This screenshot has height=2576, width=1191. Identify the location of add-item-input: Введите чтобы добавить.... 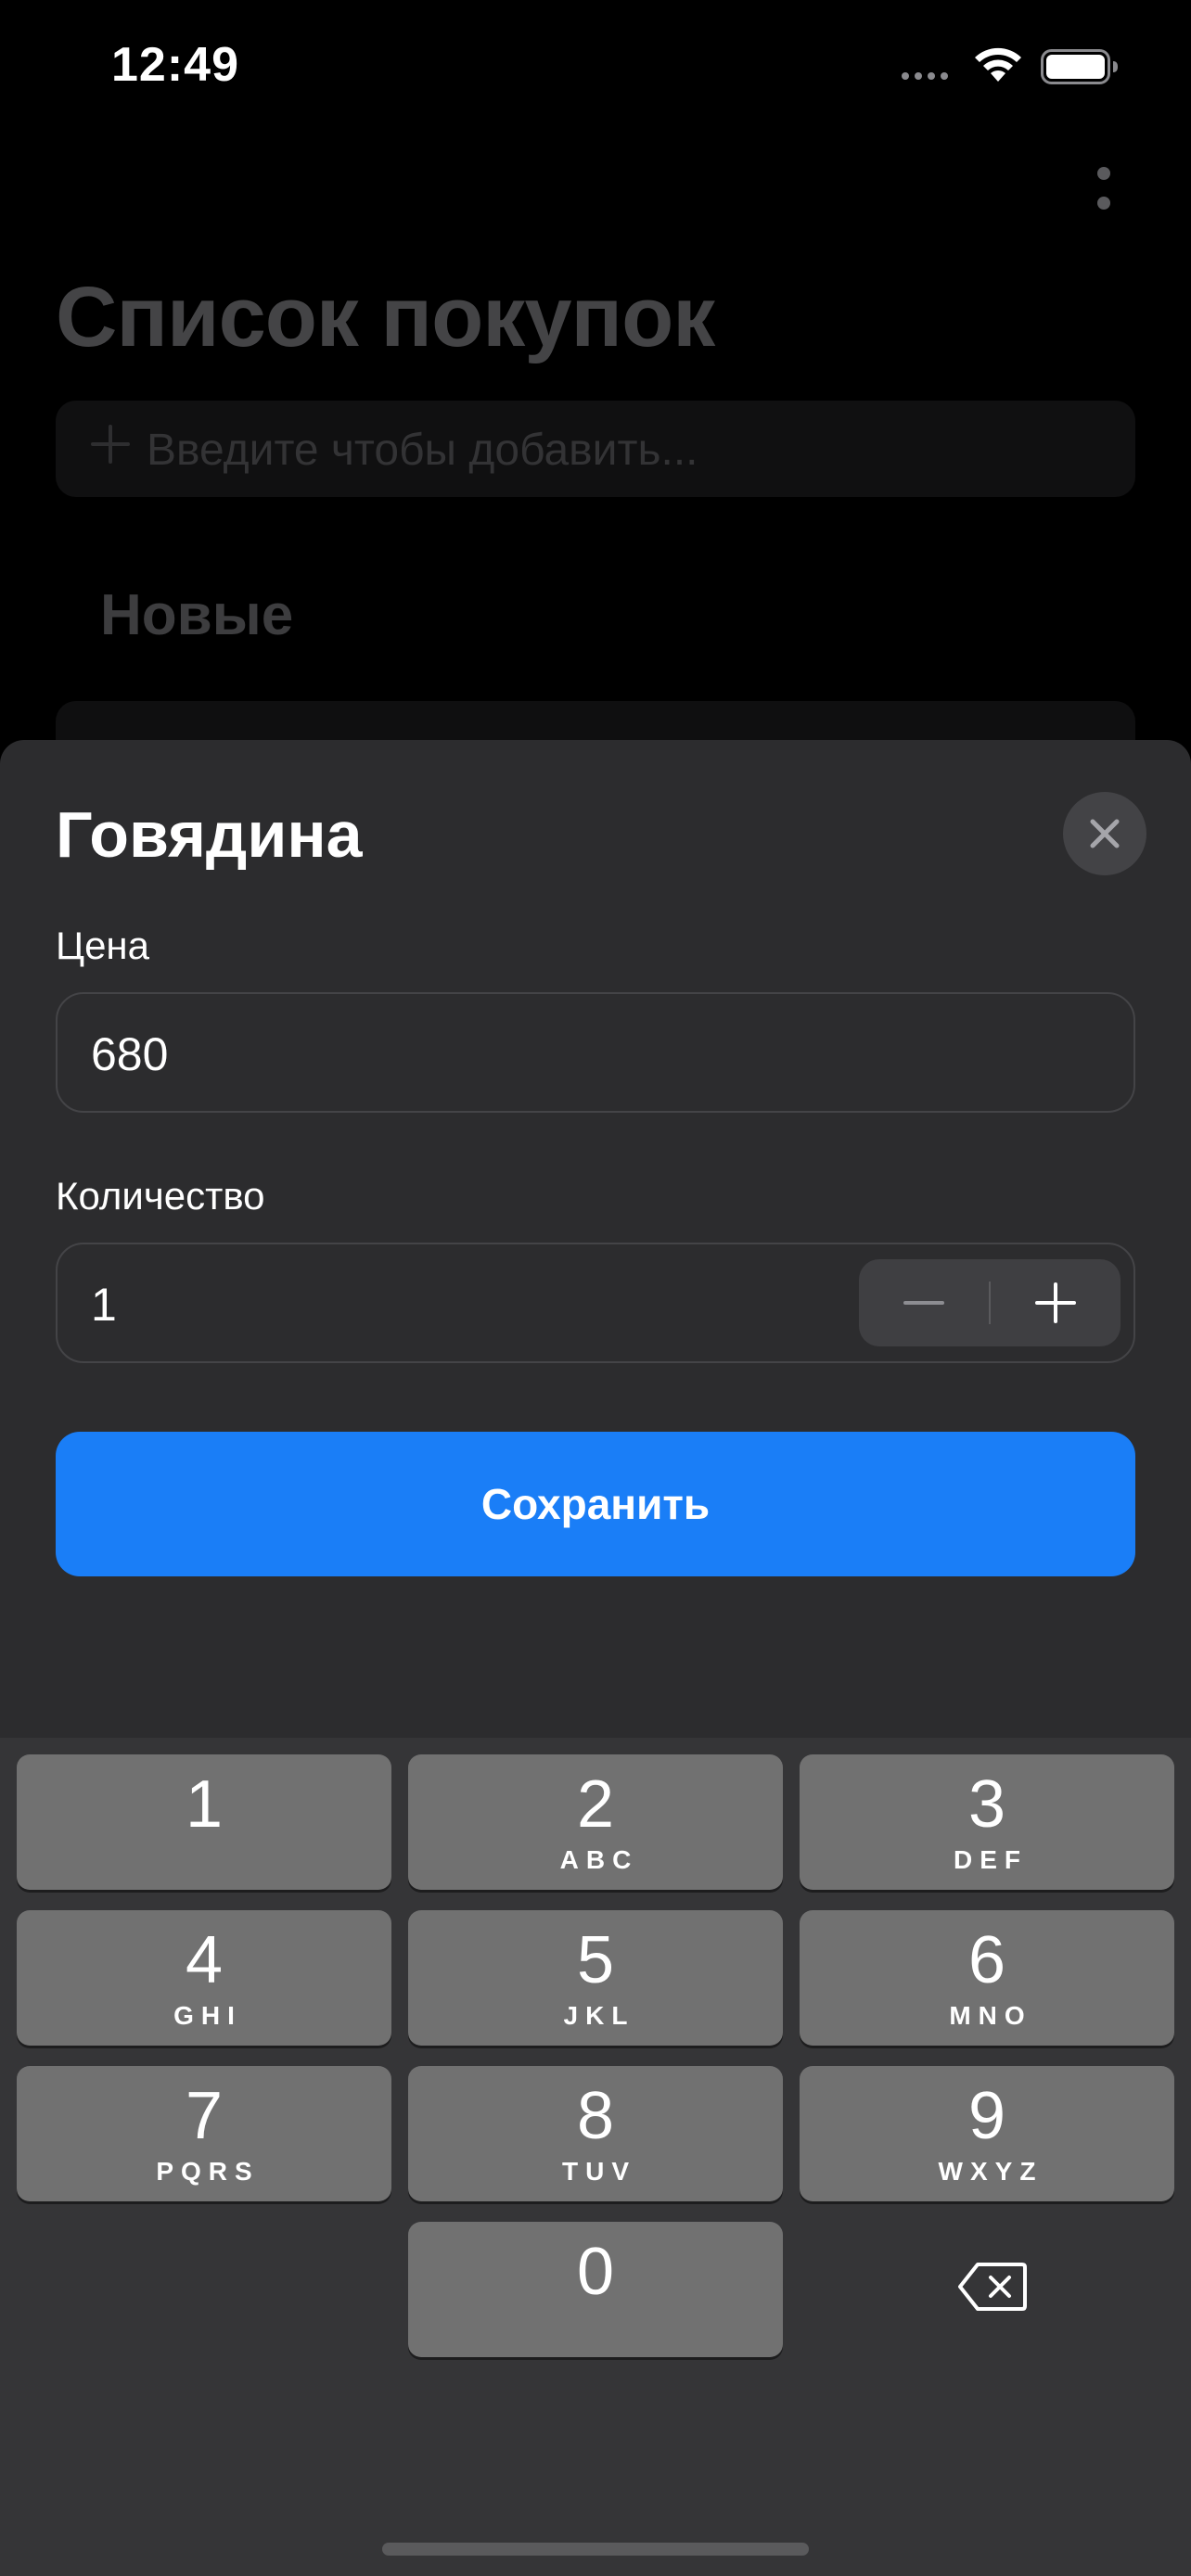
(595, 449).